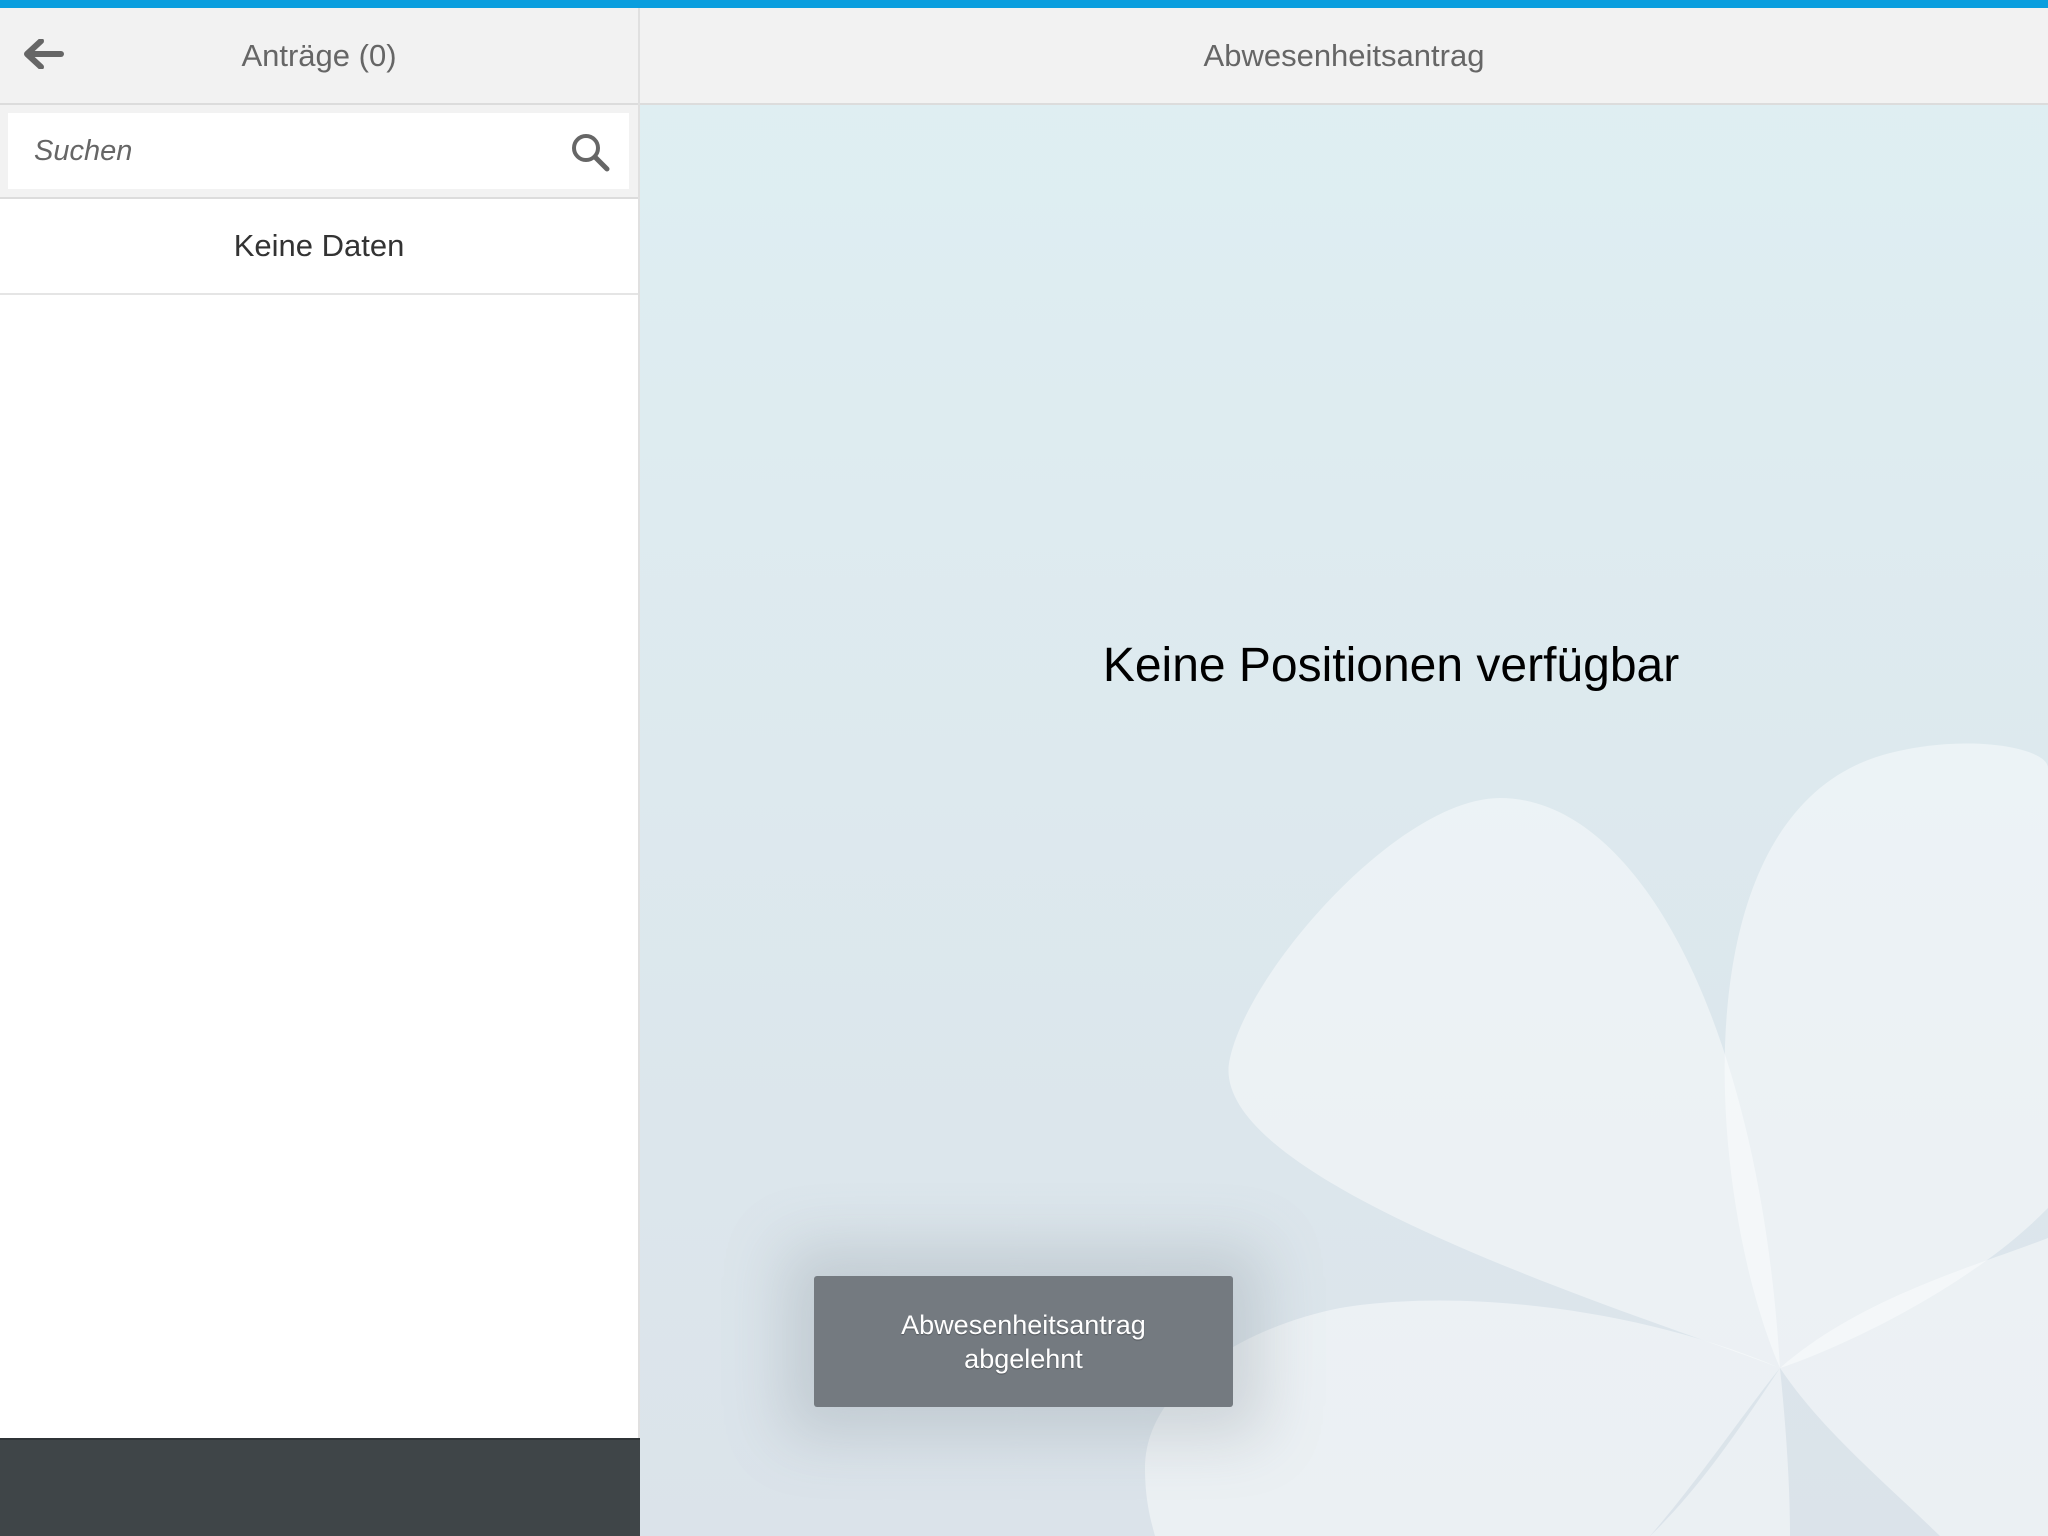 The width and height of the screenshot is (2048, 1536). I want to click on search-button, so click(590, 152).